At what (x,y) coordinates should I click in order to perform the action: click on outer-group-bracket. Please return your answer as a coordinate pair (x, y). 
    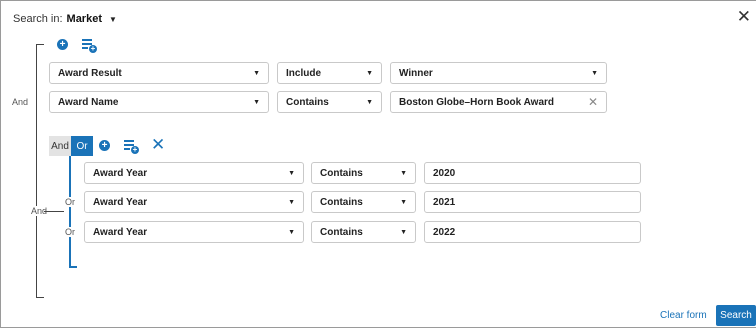
    Looking at the image, I should click on (36, 171).